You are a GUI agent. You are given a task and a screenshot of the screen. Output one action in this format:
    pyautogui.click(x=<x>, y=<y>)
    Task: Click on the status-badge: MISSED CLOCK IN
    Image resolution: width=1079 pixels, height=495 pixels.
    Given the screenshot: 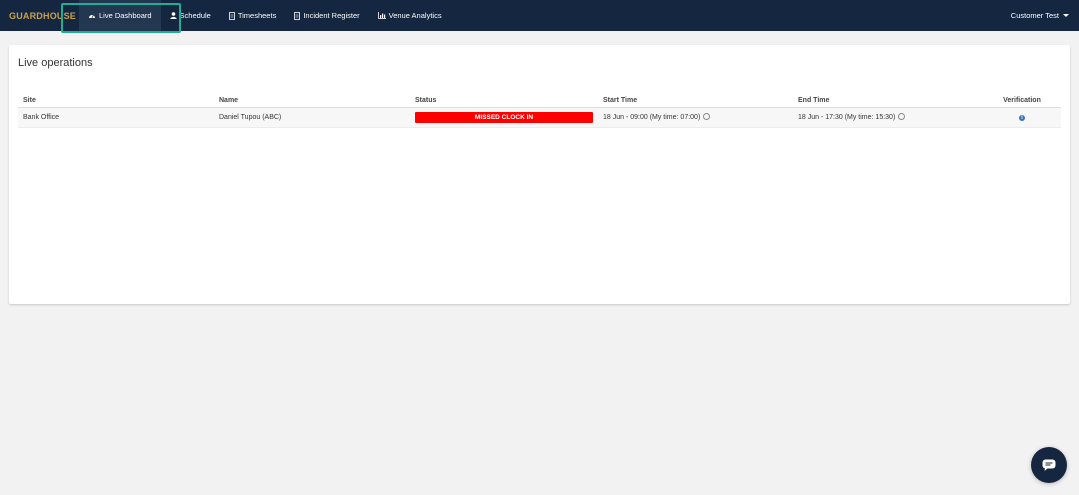 What is the action you would take?
    pyautogui.click(x=504, y=117)
    